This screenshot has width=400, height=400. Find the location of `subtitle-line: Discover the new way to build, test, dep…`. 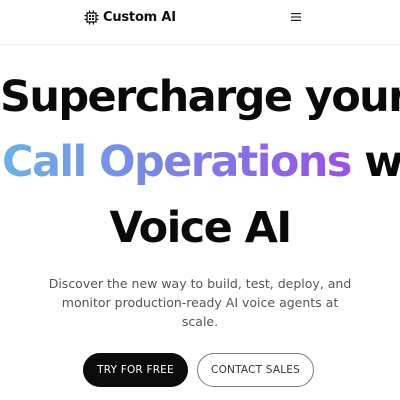

subtitle-line: Discover the new way to build, test, dep… is located at coordinates (200, 283).